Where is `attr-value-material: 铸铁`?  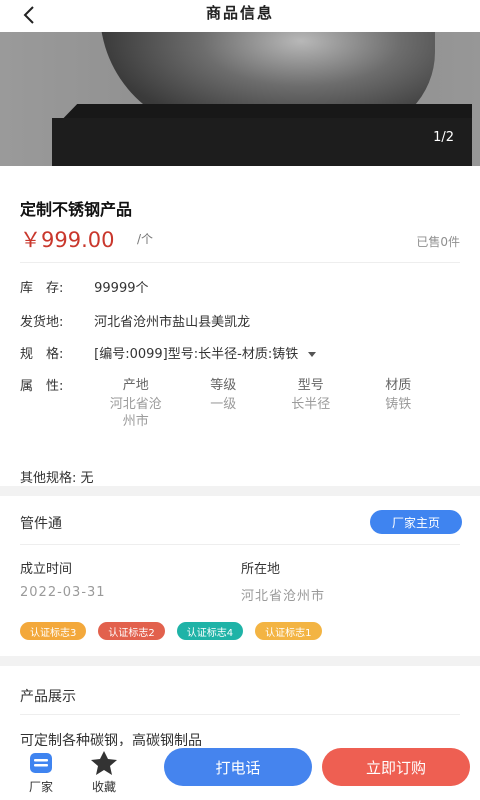 attr-value-material: 铸铁 is located at coordinates (398, 404).